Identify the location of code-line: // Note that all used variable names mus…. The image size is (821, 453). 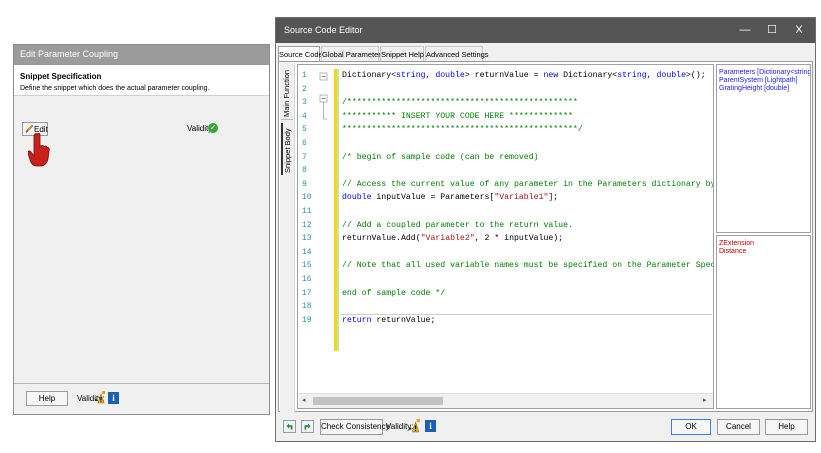
(527, 266).